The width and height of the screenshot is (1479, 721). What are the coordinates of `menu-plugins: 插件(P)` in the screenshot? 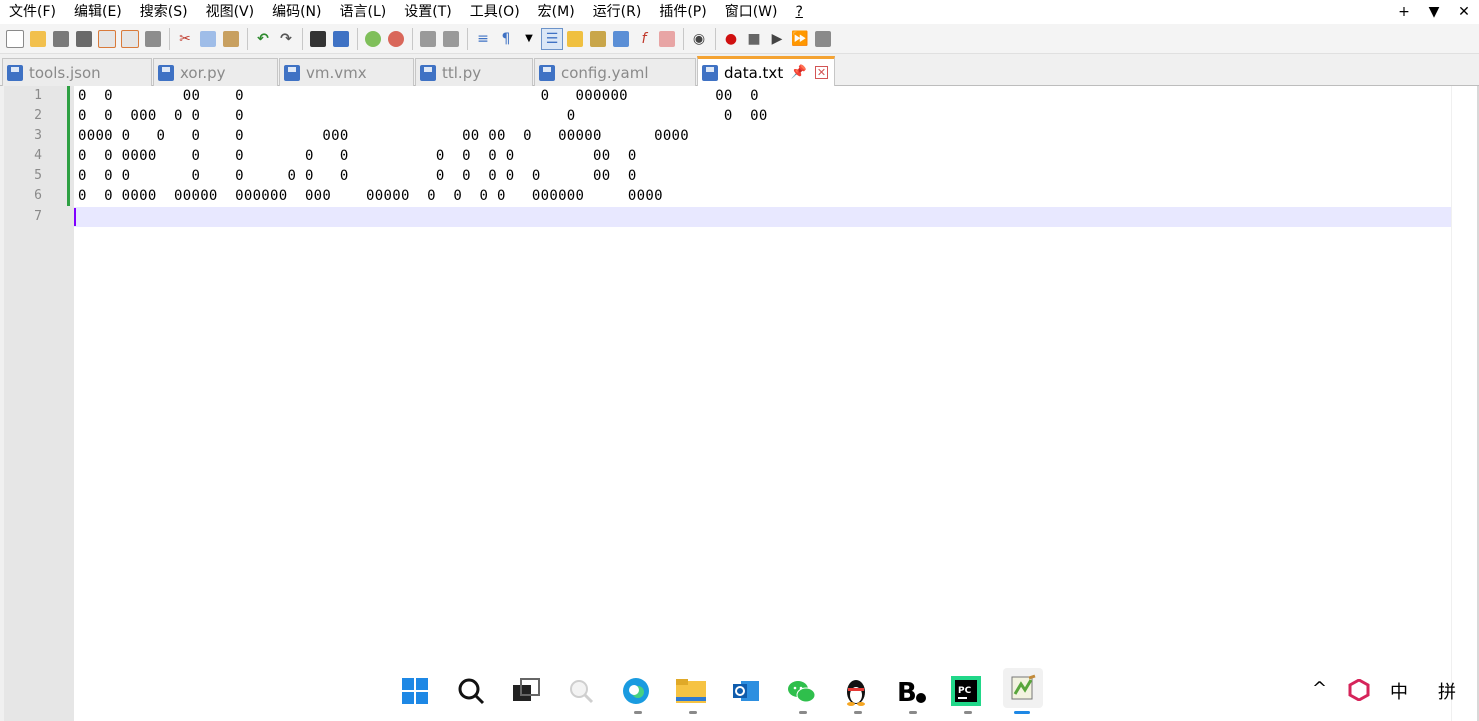 It's located at (682, 12).